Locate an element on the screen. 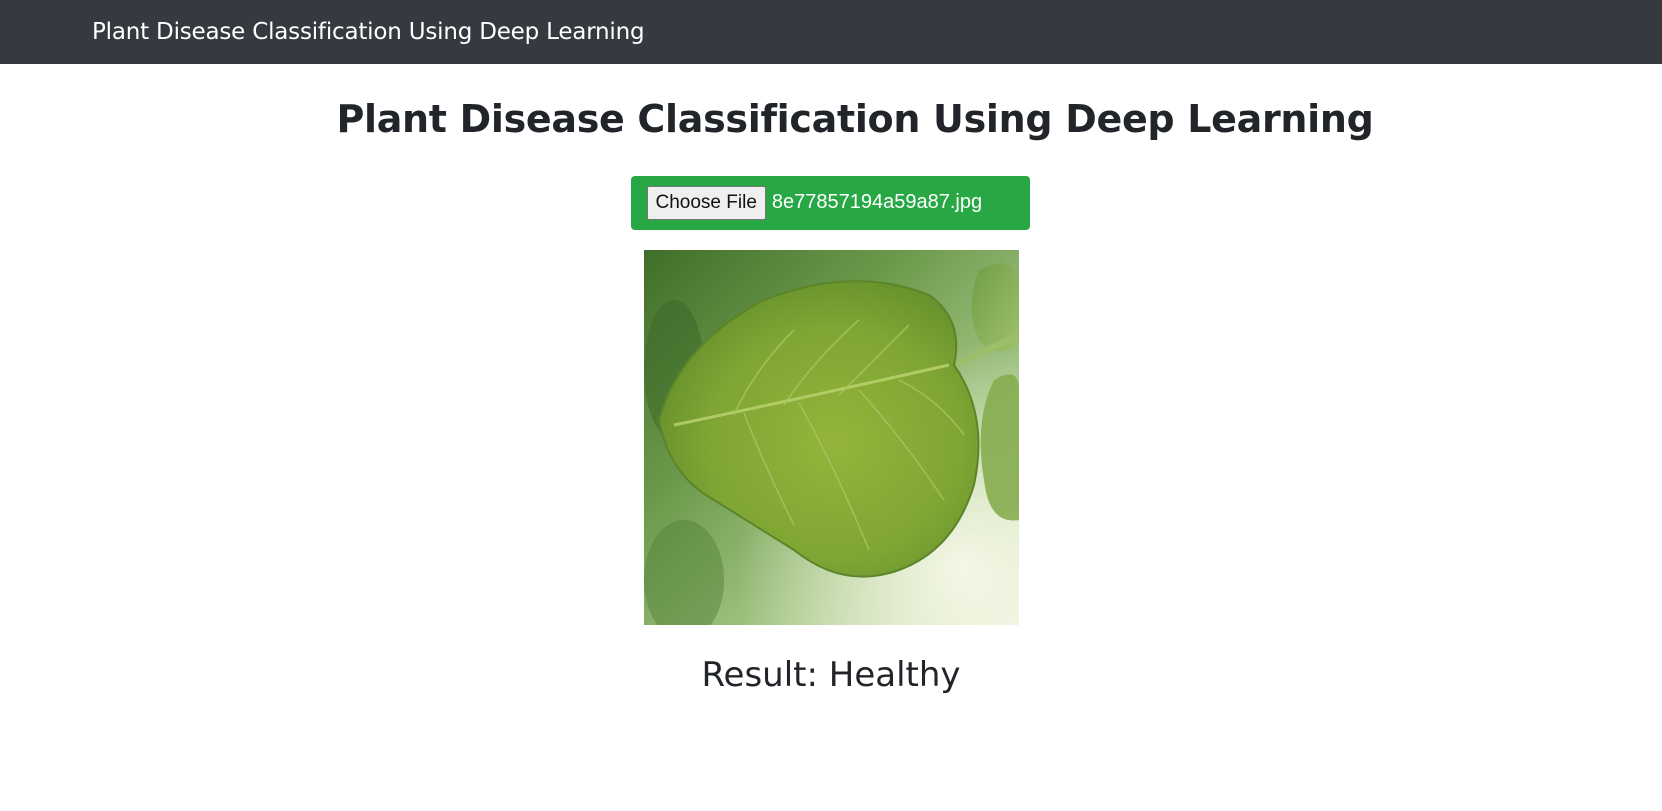  result-value: Healthy is located at coordinates (894, 674).